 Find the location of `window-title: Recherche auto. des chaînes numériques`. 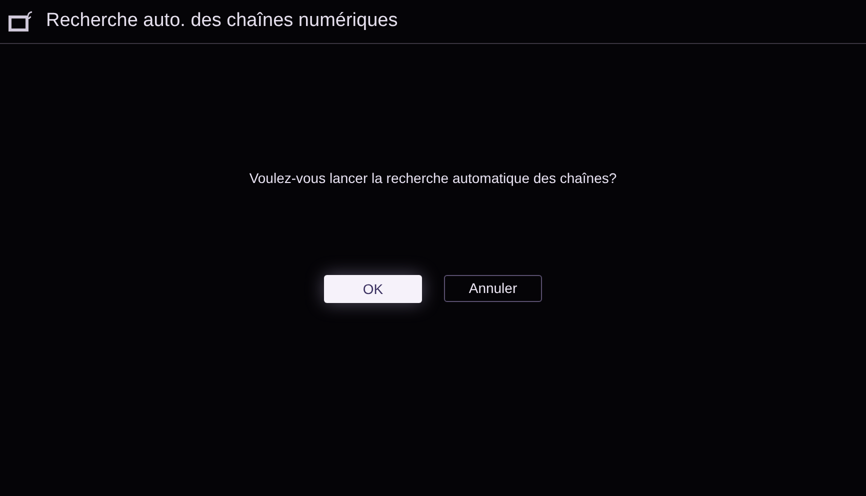

window-title: Recherche auto. des chaînes numériques is located at coordinates (222, 21).